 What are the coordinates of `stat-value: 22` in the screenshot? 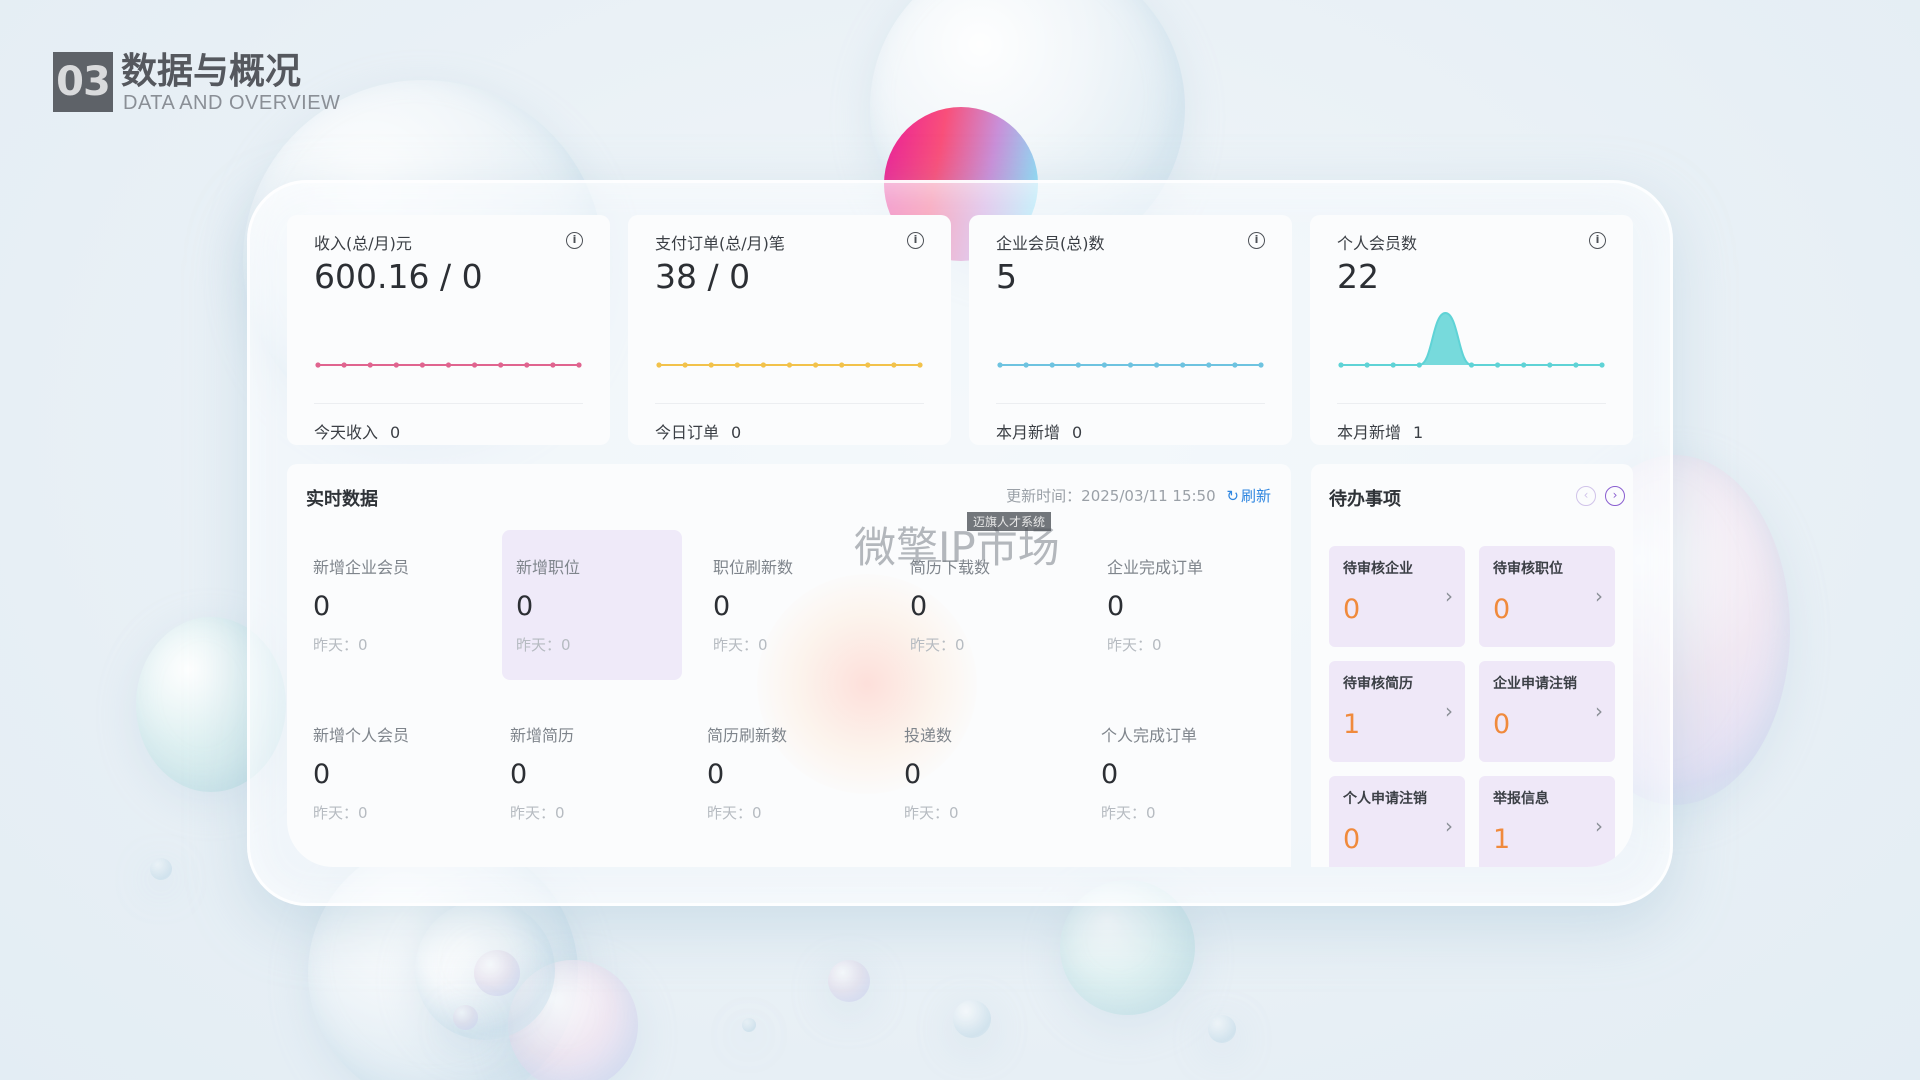 It's located at (1358, 276).